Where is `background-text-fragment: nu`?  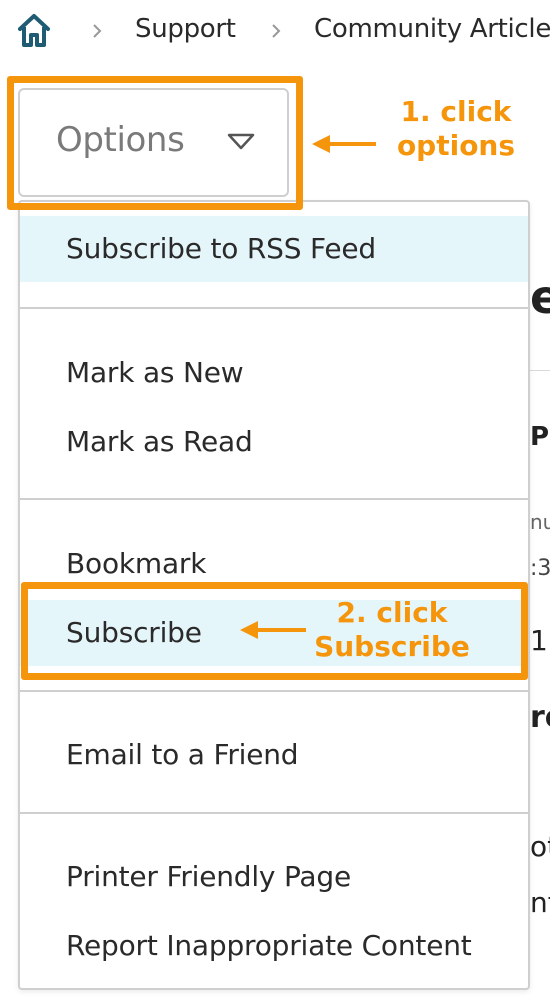 background-text-fragment: nu is located at coordinates (540, 522).